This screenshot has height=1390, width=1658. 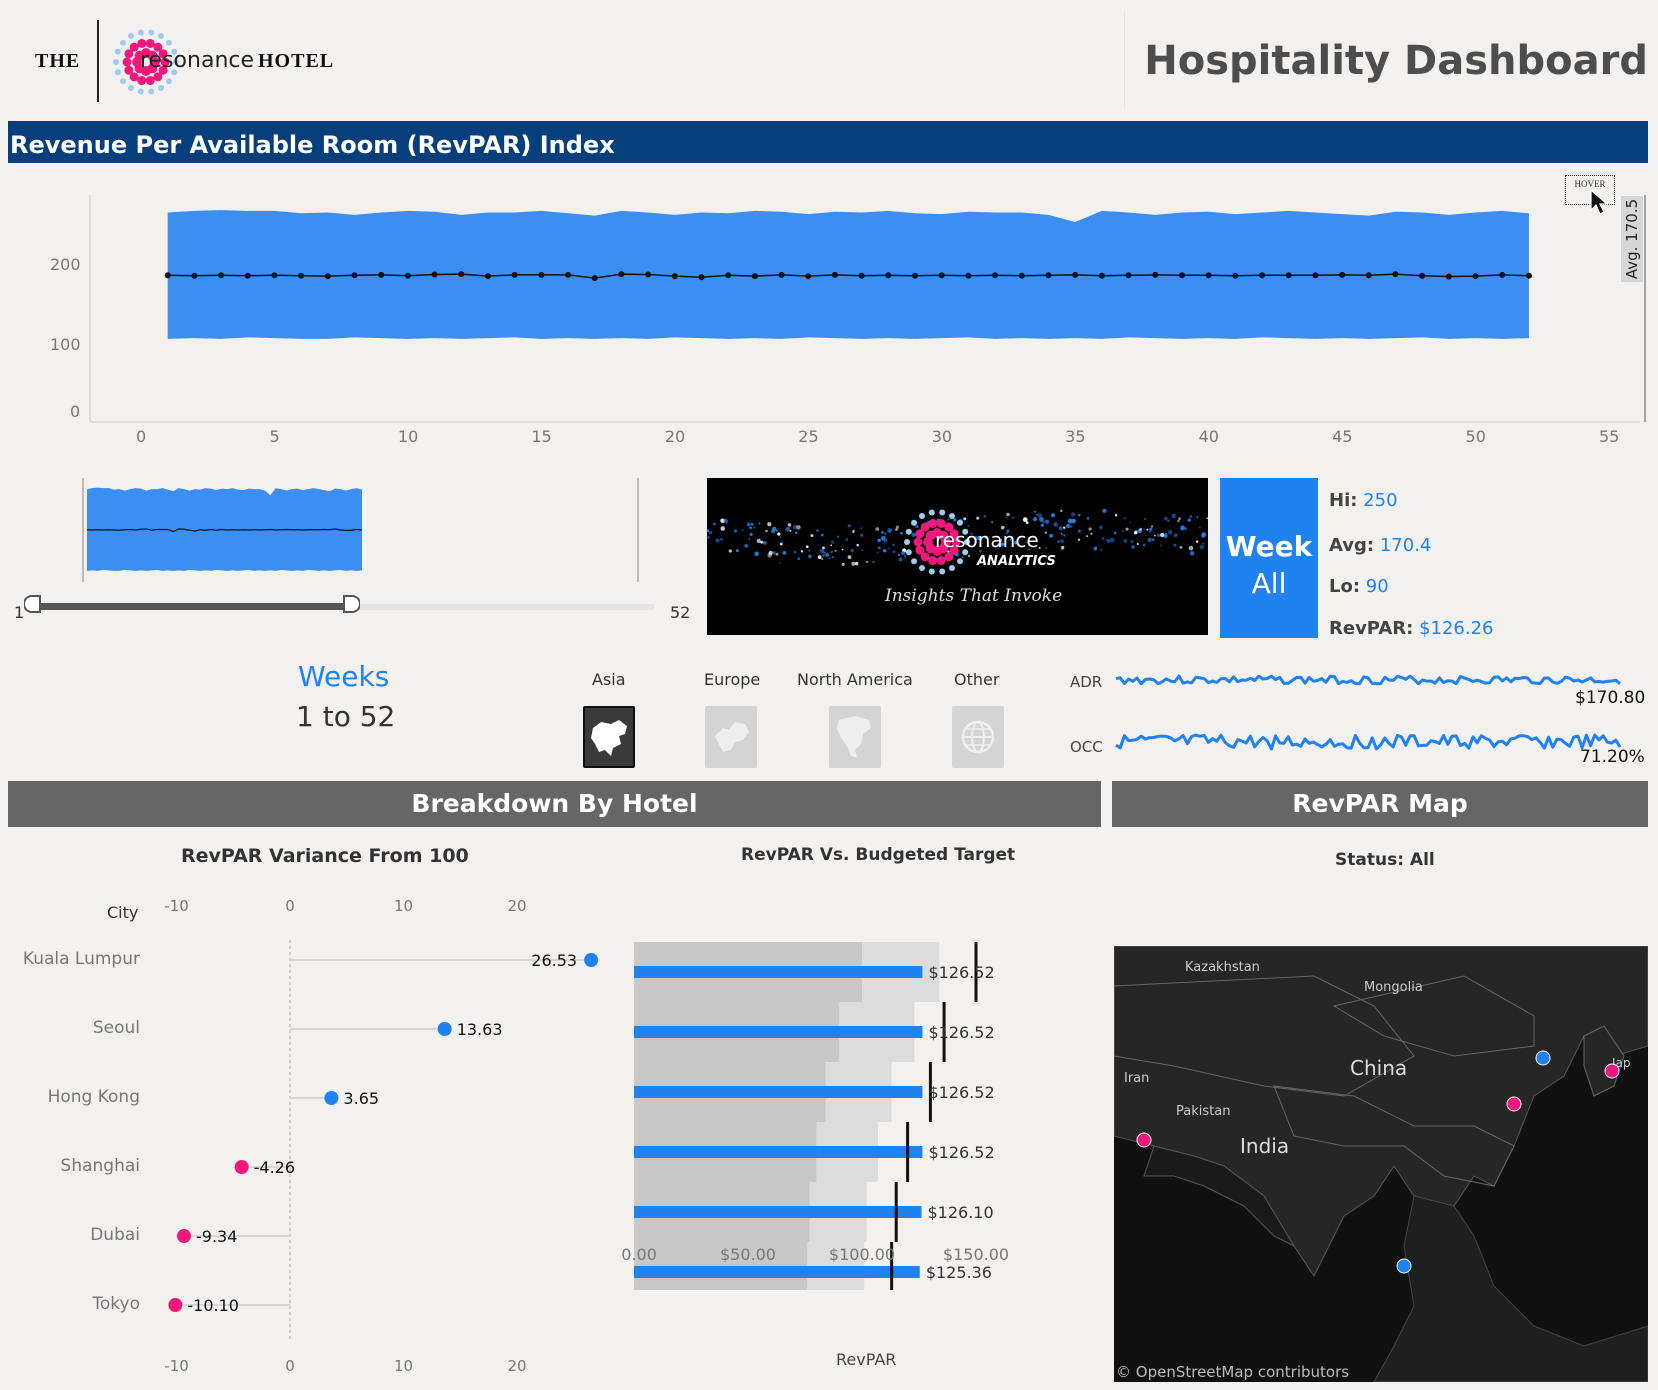 I want to click on variance-tick-label: -10, so click(x=176, y=906).